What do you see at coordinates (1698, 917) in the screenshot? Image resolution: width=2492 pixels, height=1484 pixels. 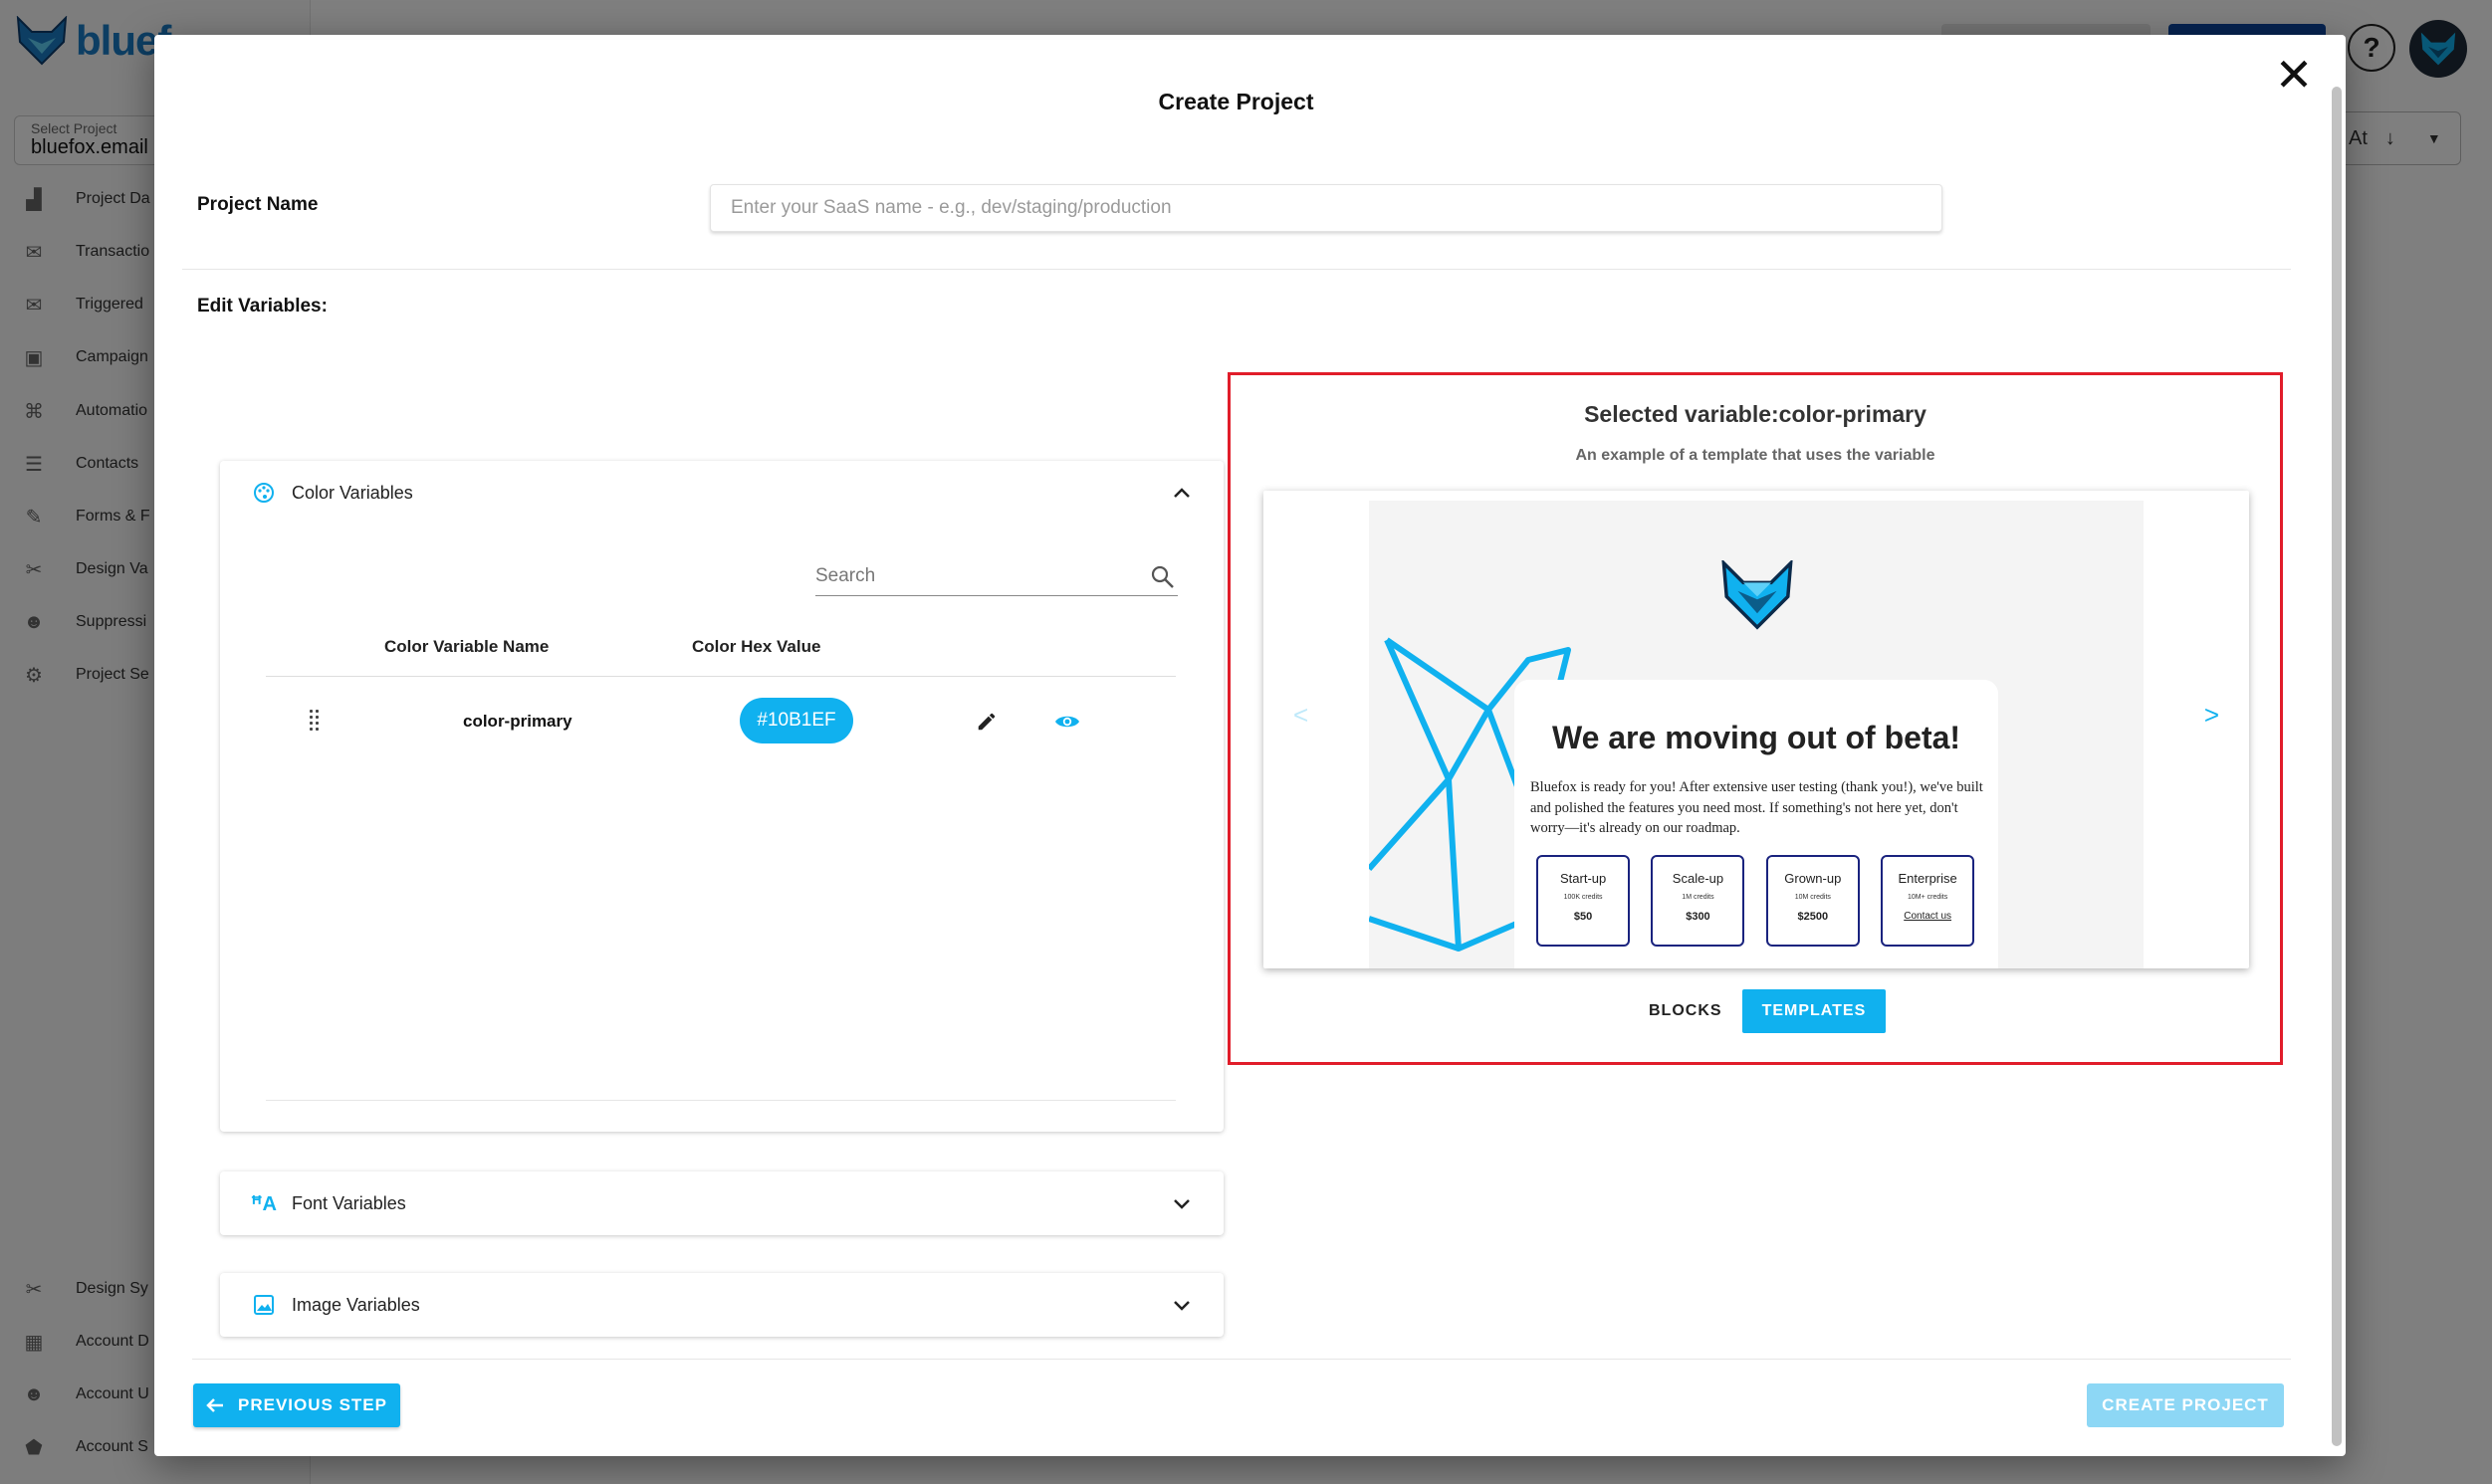 I see `plan-price: $300` at bounding box center [1698, 917].